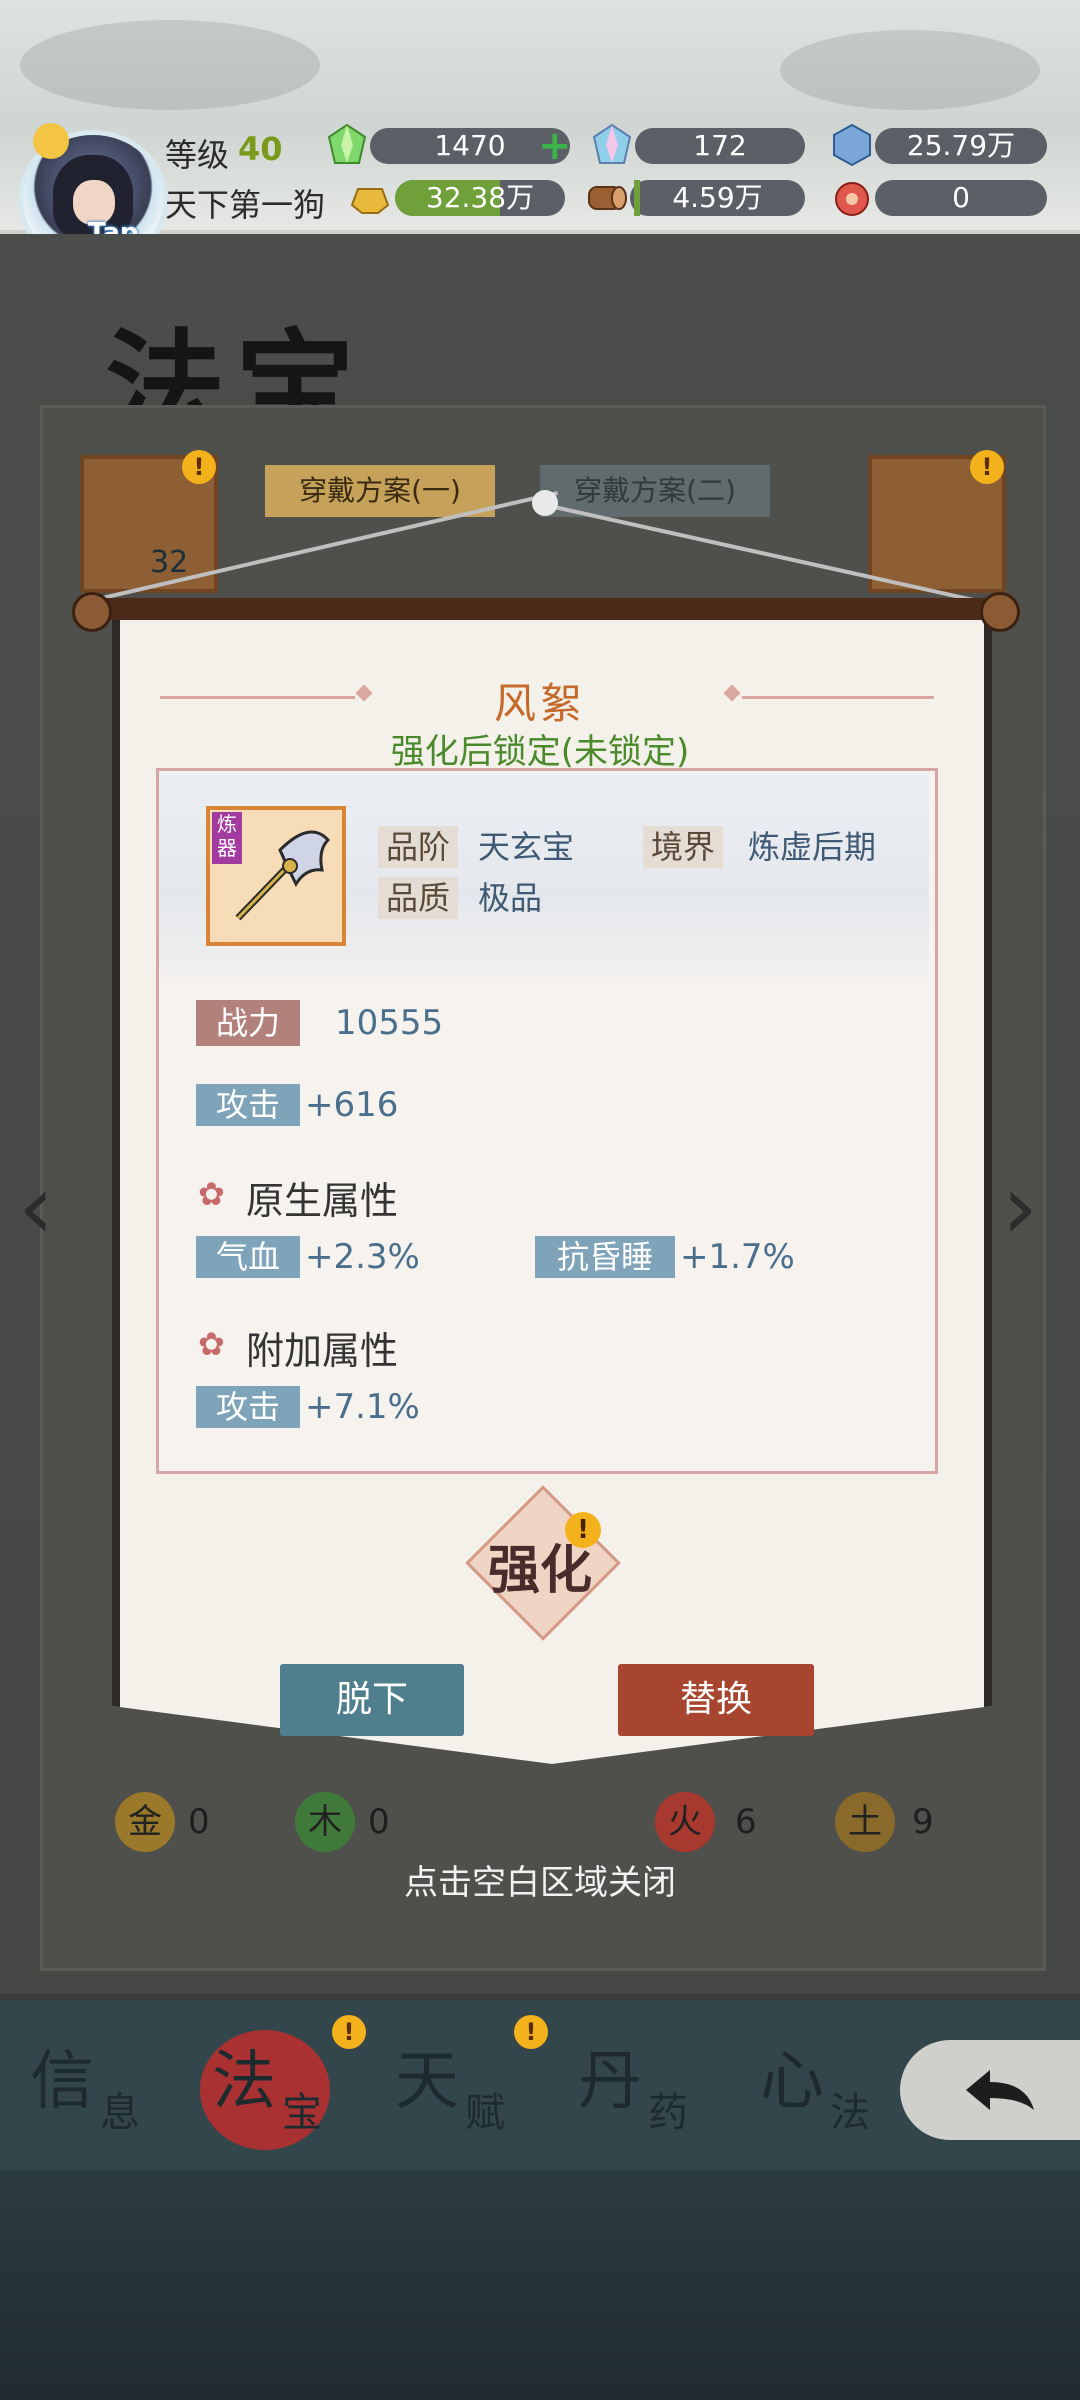  I want to click on back-button, so click(990, 2090).